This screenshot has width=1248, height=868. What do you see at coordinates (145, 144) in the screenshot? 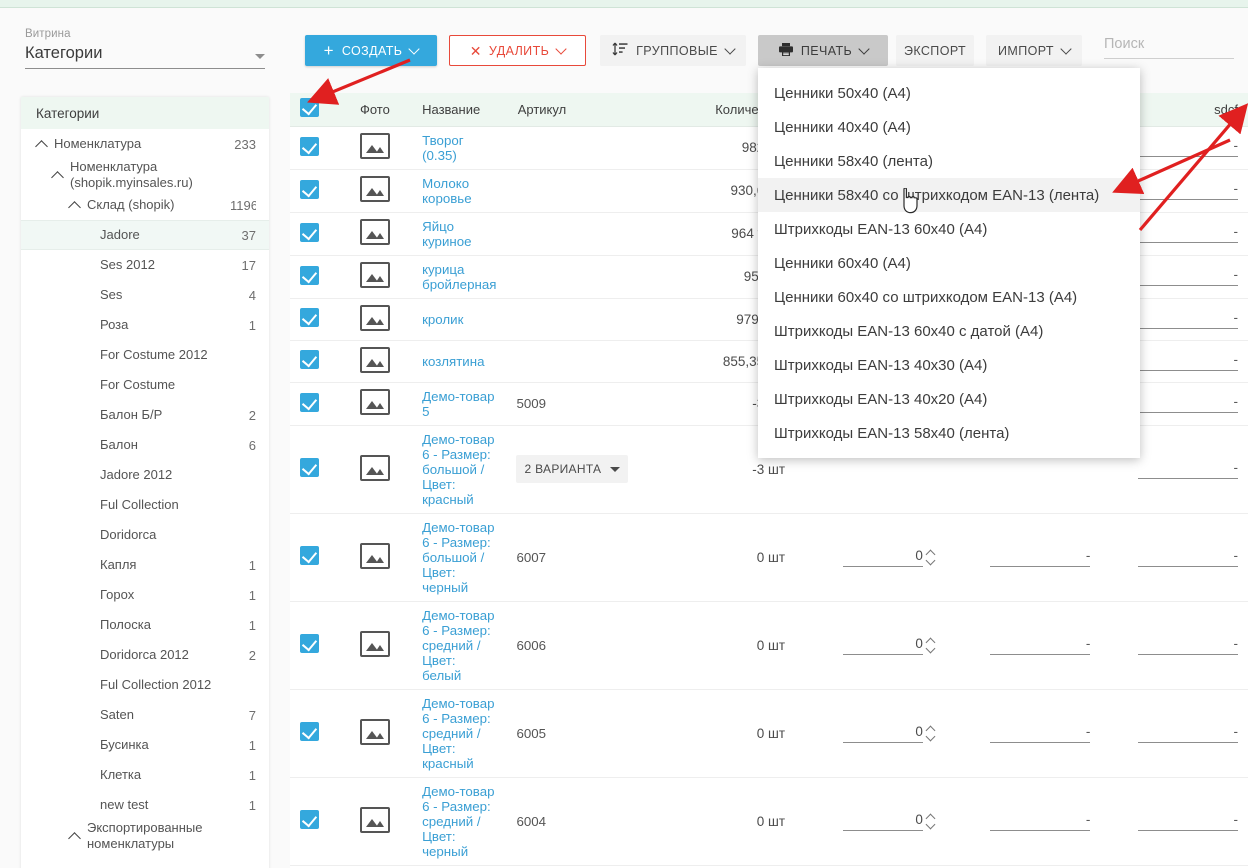
I see `sidebar-item: Номенклатура 233` at bounding box center [145, 144].